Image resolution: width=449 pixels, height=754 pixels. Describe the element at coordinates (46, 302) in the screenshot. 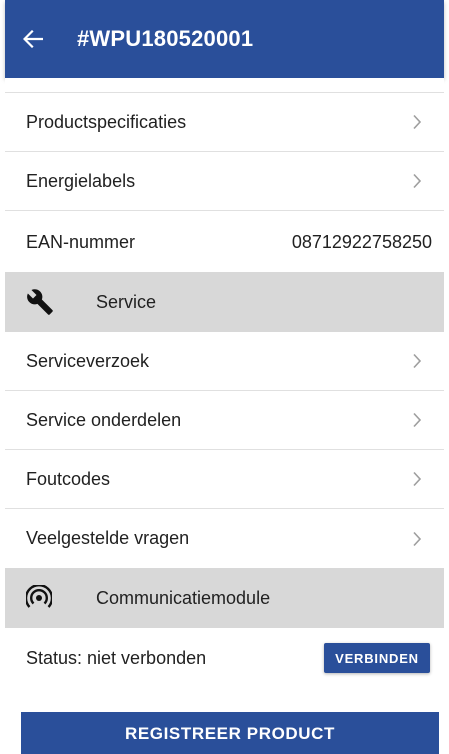

I see `wrench-icon` at that location.